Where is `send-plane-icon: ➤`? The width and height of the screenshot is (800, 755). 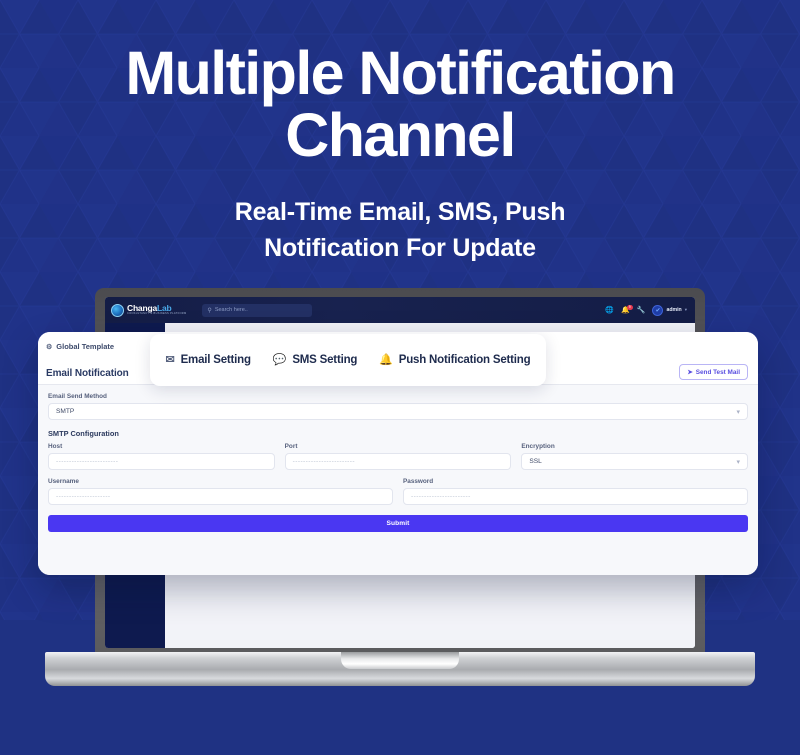 send-plane-icon: ➤ is located at coordinates (690, 372).